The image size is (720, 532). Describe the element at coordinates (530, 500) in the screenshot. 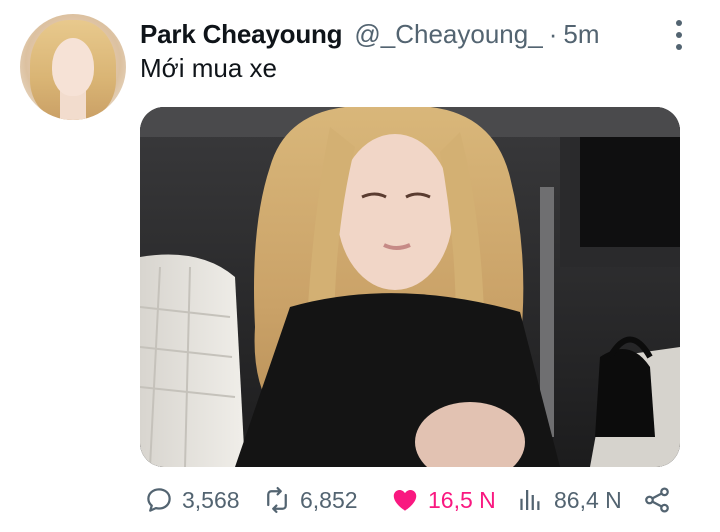

I see `analytics-icon` at that location.